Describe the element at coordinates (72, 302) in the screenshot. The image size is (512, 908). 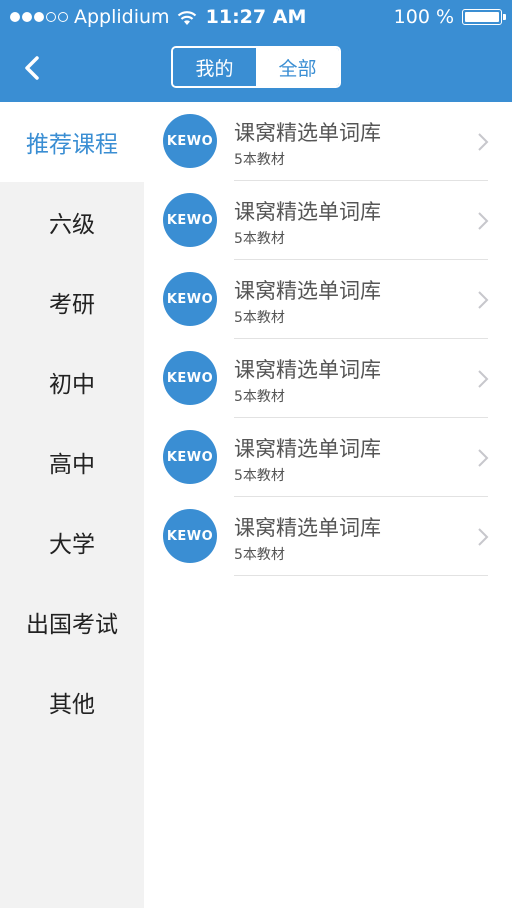
I see `sidebar-item-postgraduate: 考研` at that location.